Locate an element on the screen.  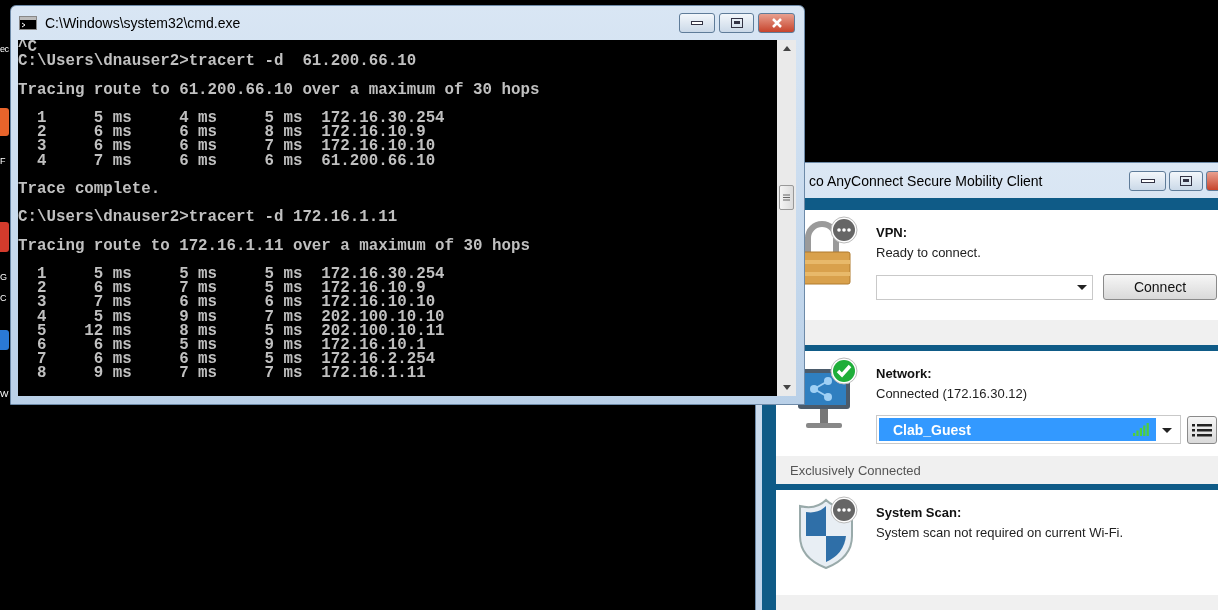
scroll-down-icon is located at coordinates (786, 387).